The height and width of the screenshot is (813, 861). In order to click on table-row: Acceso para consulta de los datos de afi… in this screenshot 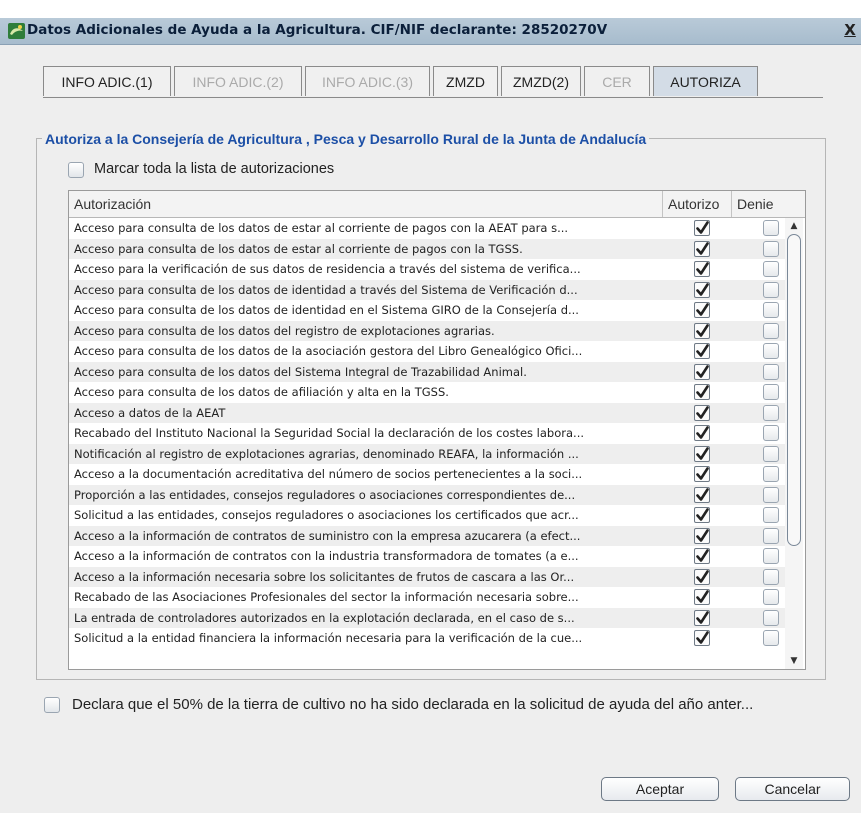, I will do `click(428, 392)`.